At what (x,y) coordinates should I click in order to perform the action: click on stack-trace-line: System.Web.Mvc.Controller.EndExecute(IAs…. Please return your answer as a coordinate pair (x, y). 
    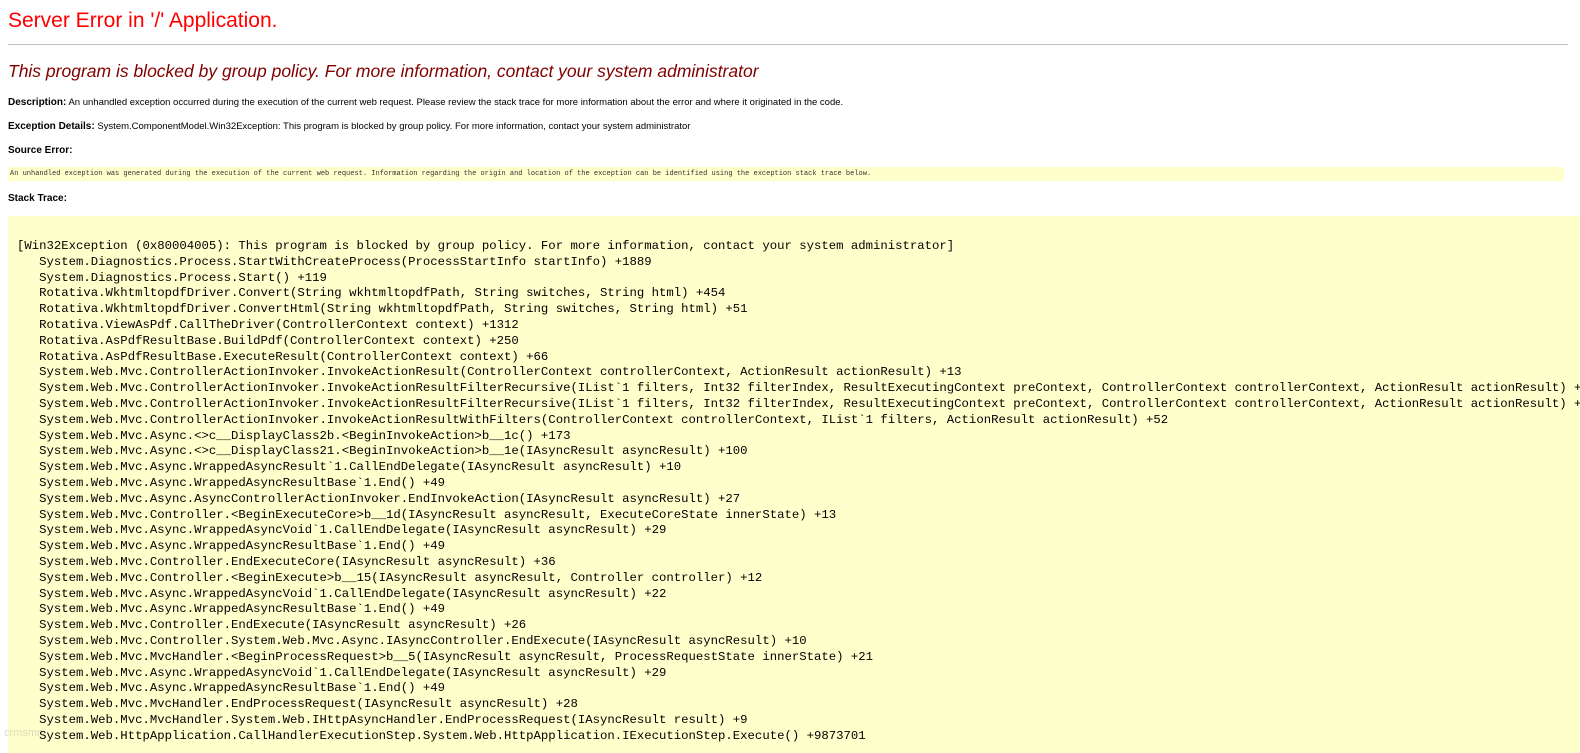
    Looking at the image, I should click on (272, 625).